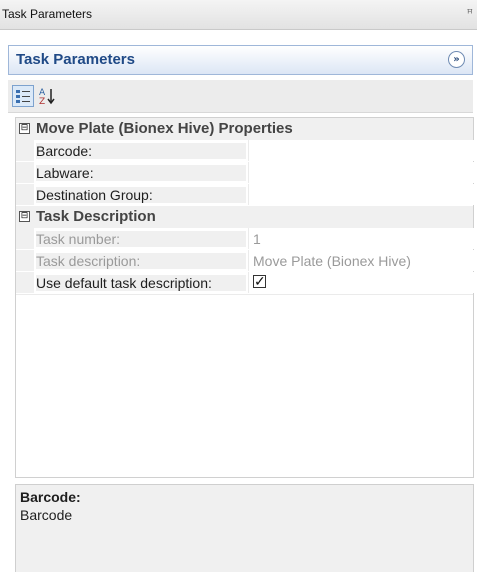 This screenshot has width=477, height=572. What do you see at coordinates (361, 238) in the screenshot?
I see `property-value-task-number: 1` at bounding box center [361, 238].